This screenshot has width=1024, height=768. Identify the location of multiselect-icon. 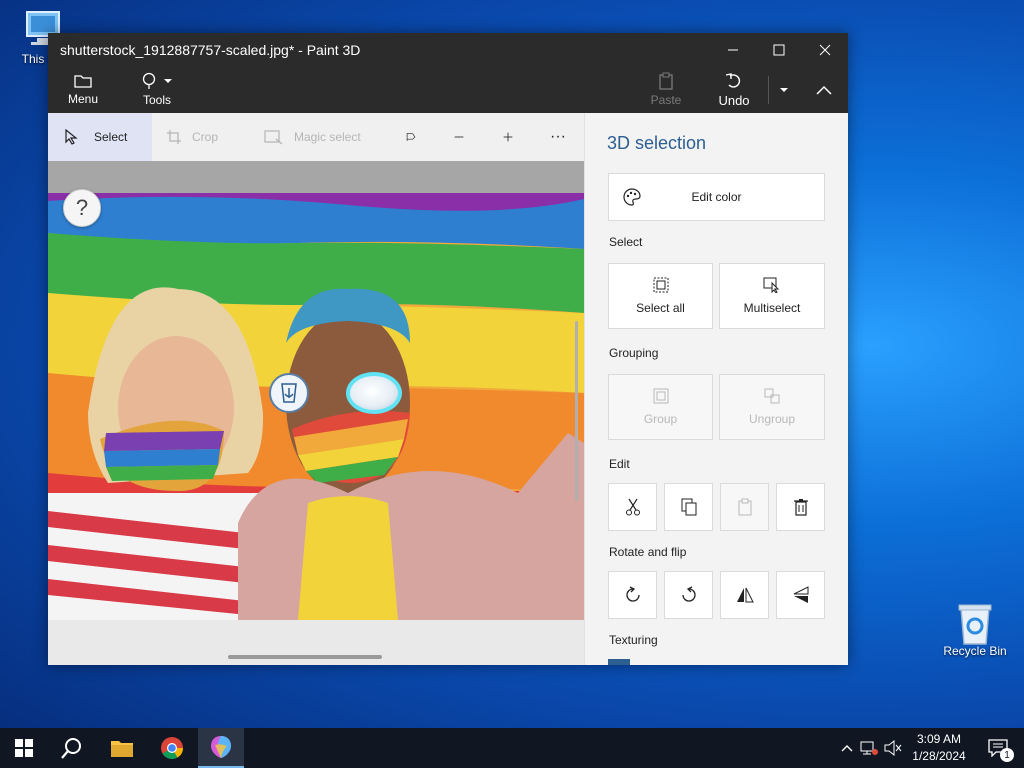
(771, 285).